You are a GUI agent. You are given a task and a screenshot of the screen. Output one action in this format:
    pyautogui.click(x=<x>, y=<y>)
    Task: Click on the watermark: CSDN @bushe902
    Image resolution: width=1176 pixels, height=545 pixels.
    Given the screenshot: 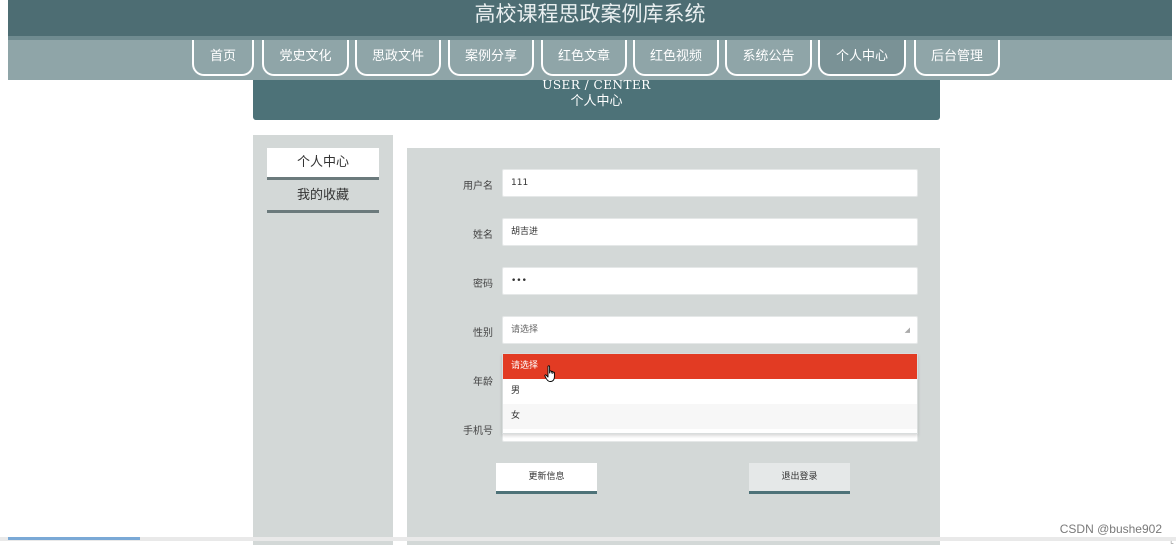 What is the action you would take?
    pyautogui.click(x=1110, y=529)
    